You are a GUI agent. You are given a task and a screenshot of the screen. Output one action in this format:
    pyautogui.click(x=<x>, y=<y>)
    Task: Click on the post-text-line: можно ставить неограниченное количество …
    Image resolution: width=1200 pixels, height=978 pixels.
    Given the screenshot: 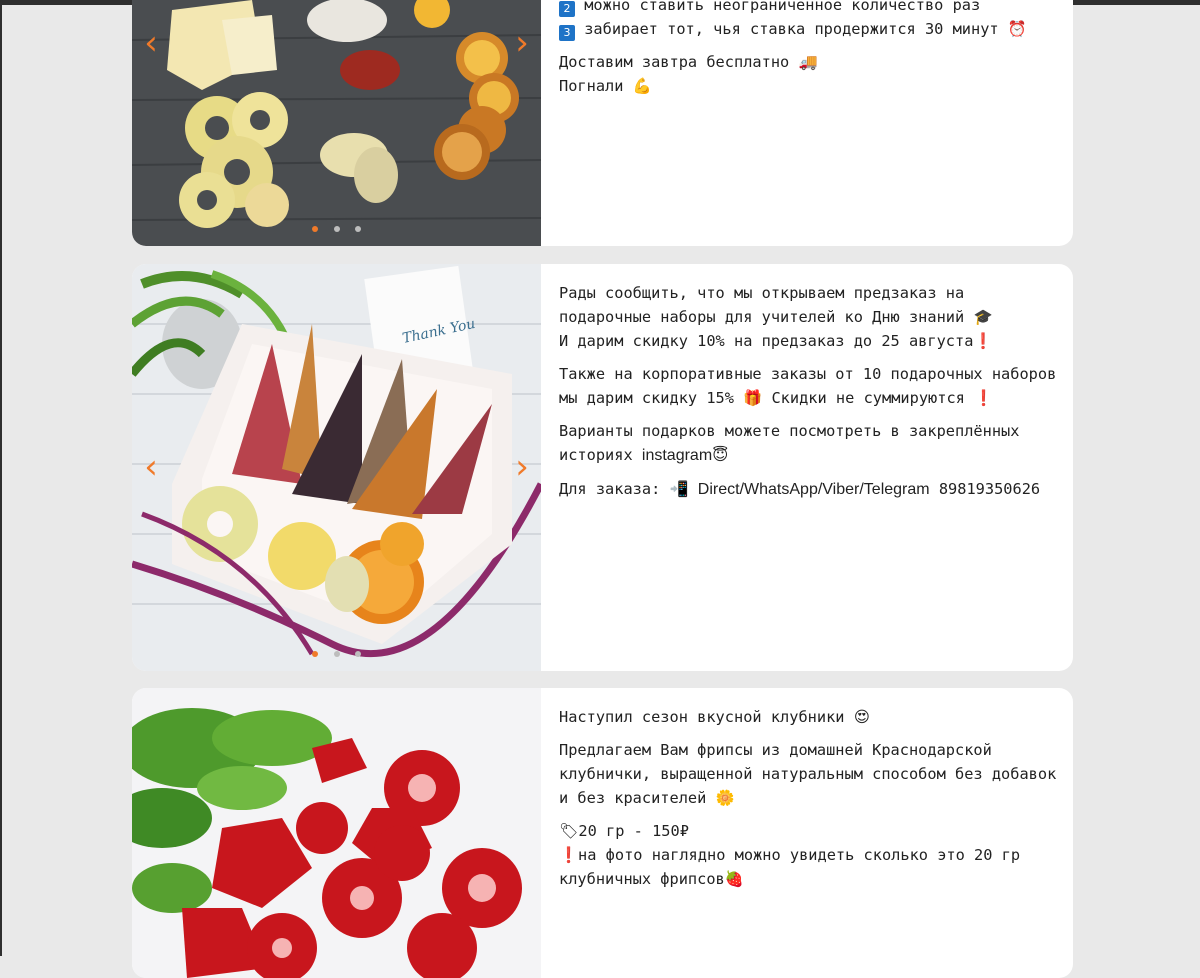 What is the action you would take?
    pyautogui.click(x=782, y=7)
    